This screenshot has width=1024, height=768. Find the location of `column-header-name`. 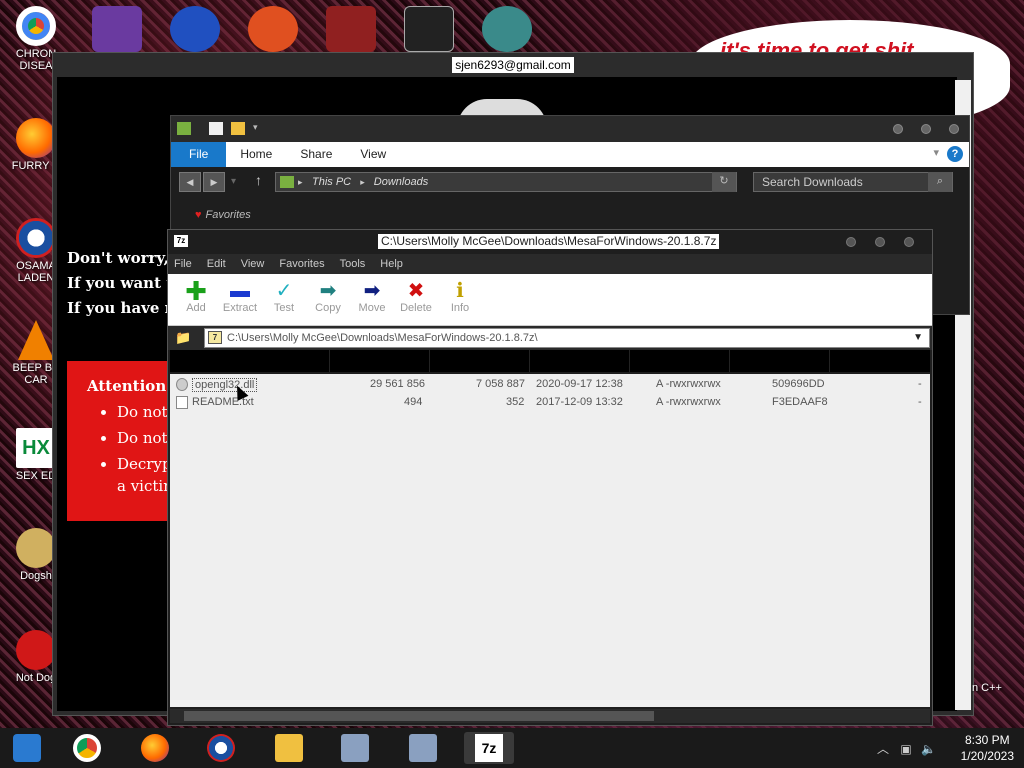

column-header-name is located at coordinates (250, 361).